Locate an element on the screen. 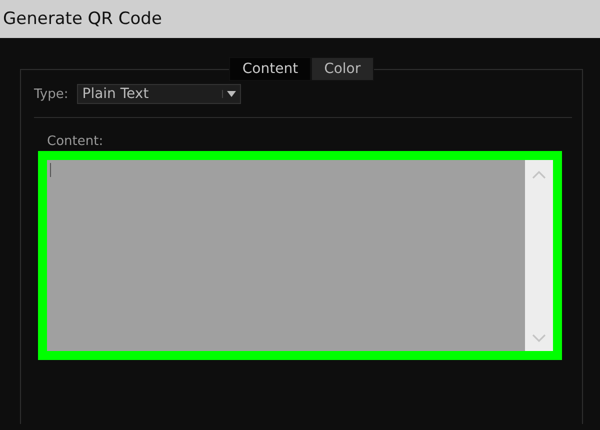 The width and height of the screenshot is (600, 430). scroll-down-icon is located at coordinates (539, 338).